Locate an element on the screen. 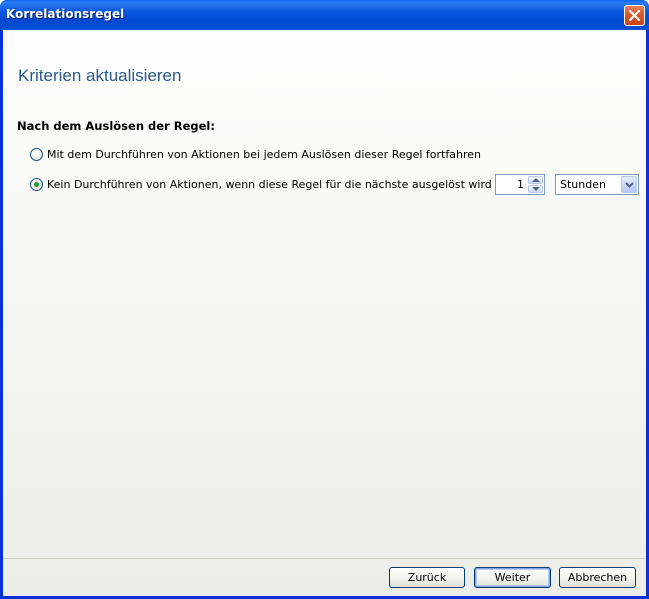 This screenshot has width=649, height=599. dropdown-button is located at coordinates (629, 184).